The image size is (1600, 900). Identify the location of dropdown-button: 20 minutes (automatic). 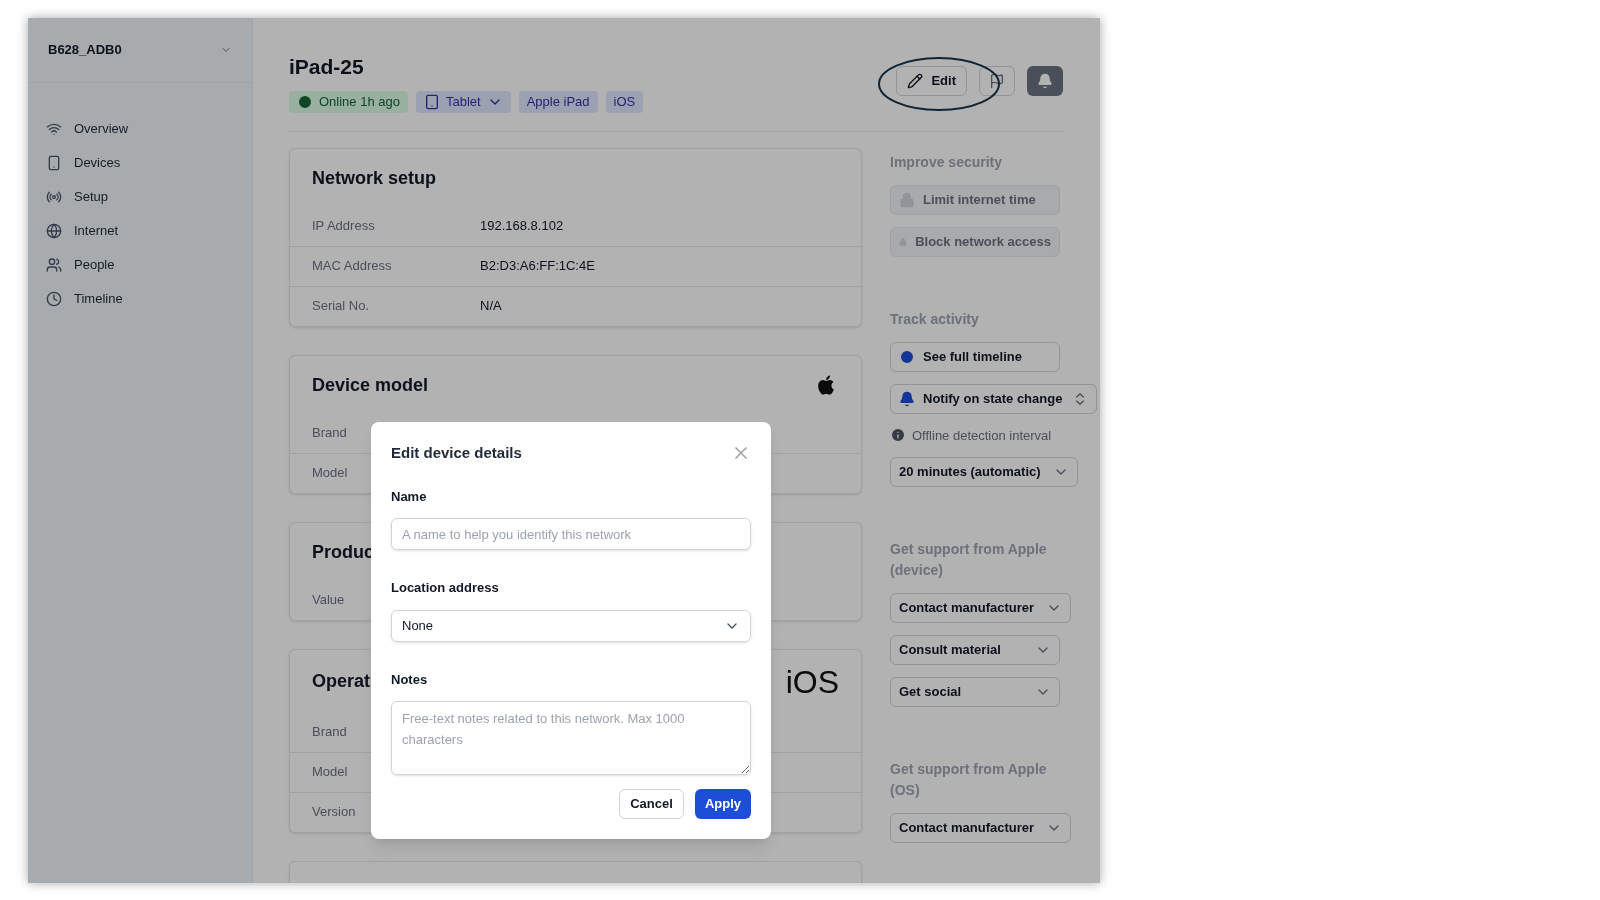
(984, 472).